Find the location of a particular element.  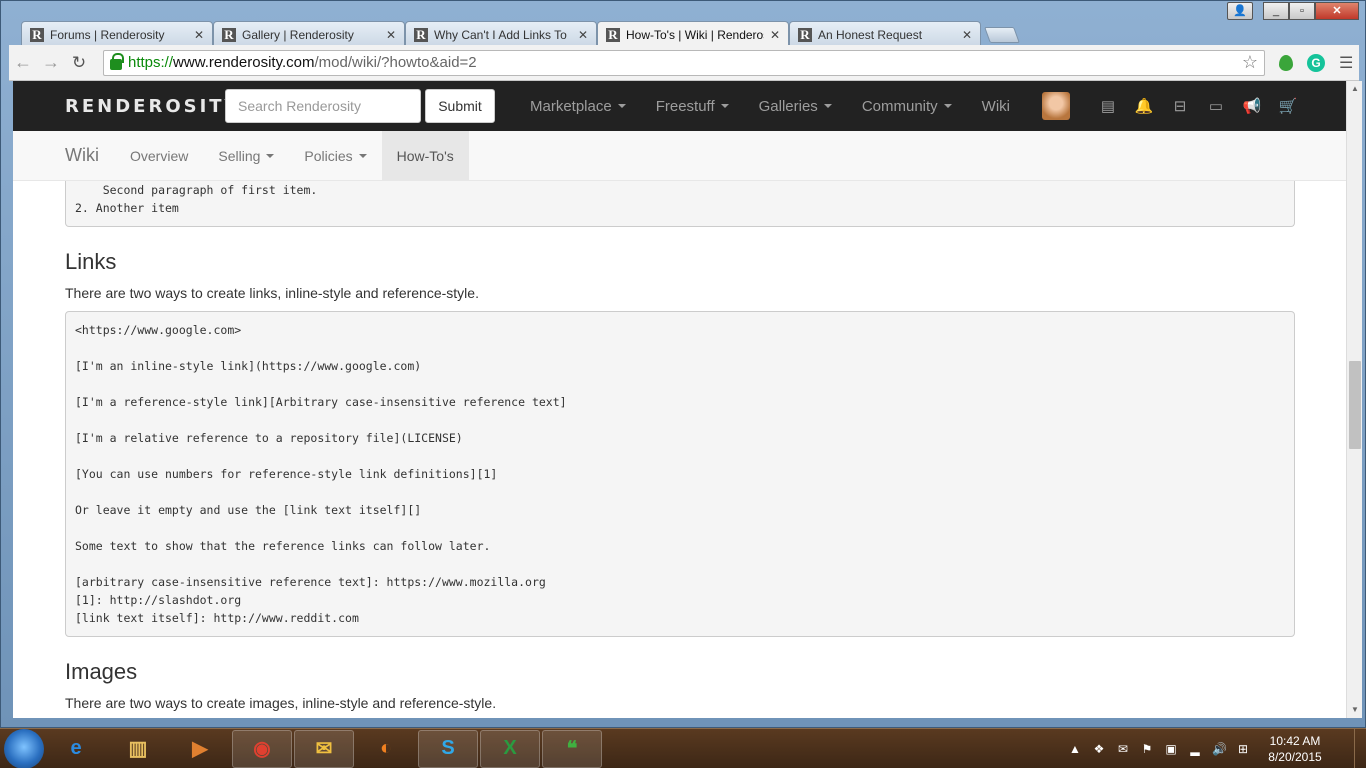

tab-forums: R Forums | Renderosity ✕ is located at coordinates (117, 33).